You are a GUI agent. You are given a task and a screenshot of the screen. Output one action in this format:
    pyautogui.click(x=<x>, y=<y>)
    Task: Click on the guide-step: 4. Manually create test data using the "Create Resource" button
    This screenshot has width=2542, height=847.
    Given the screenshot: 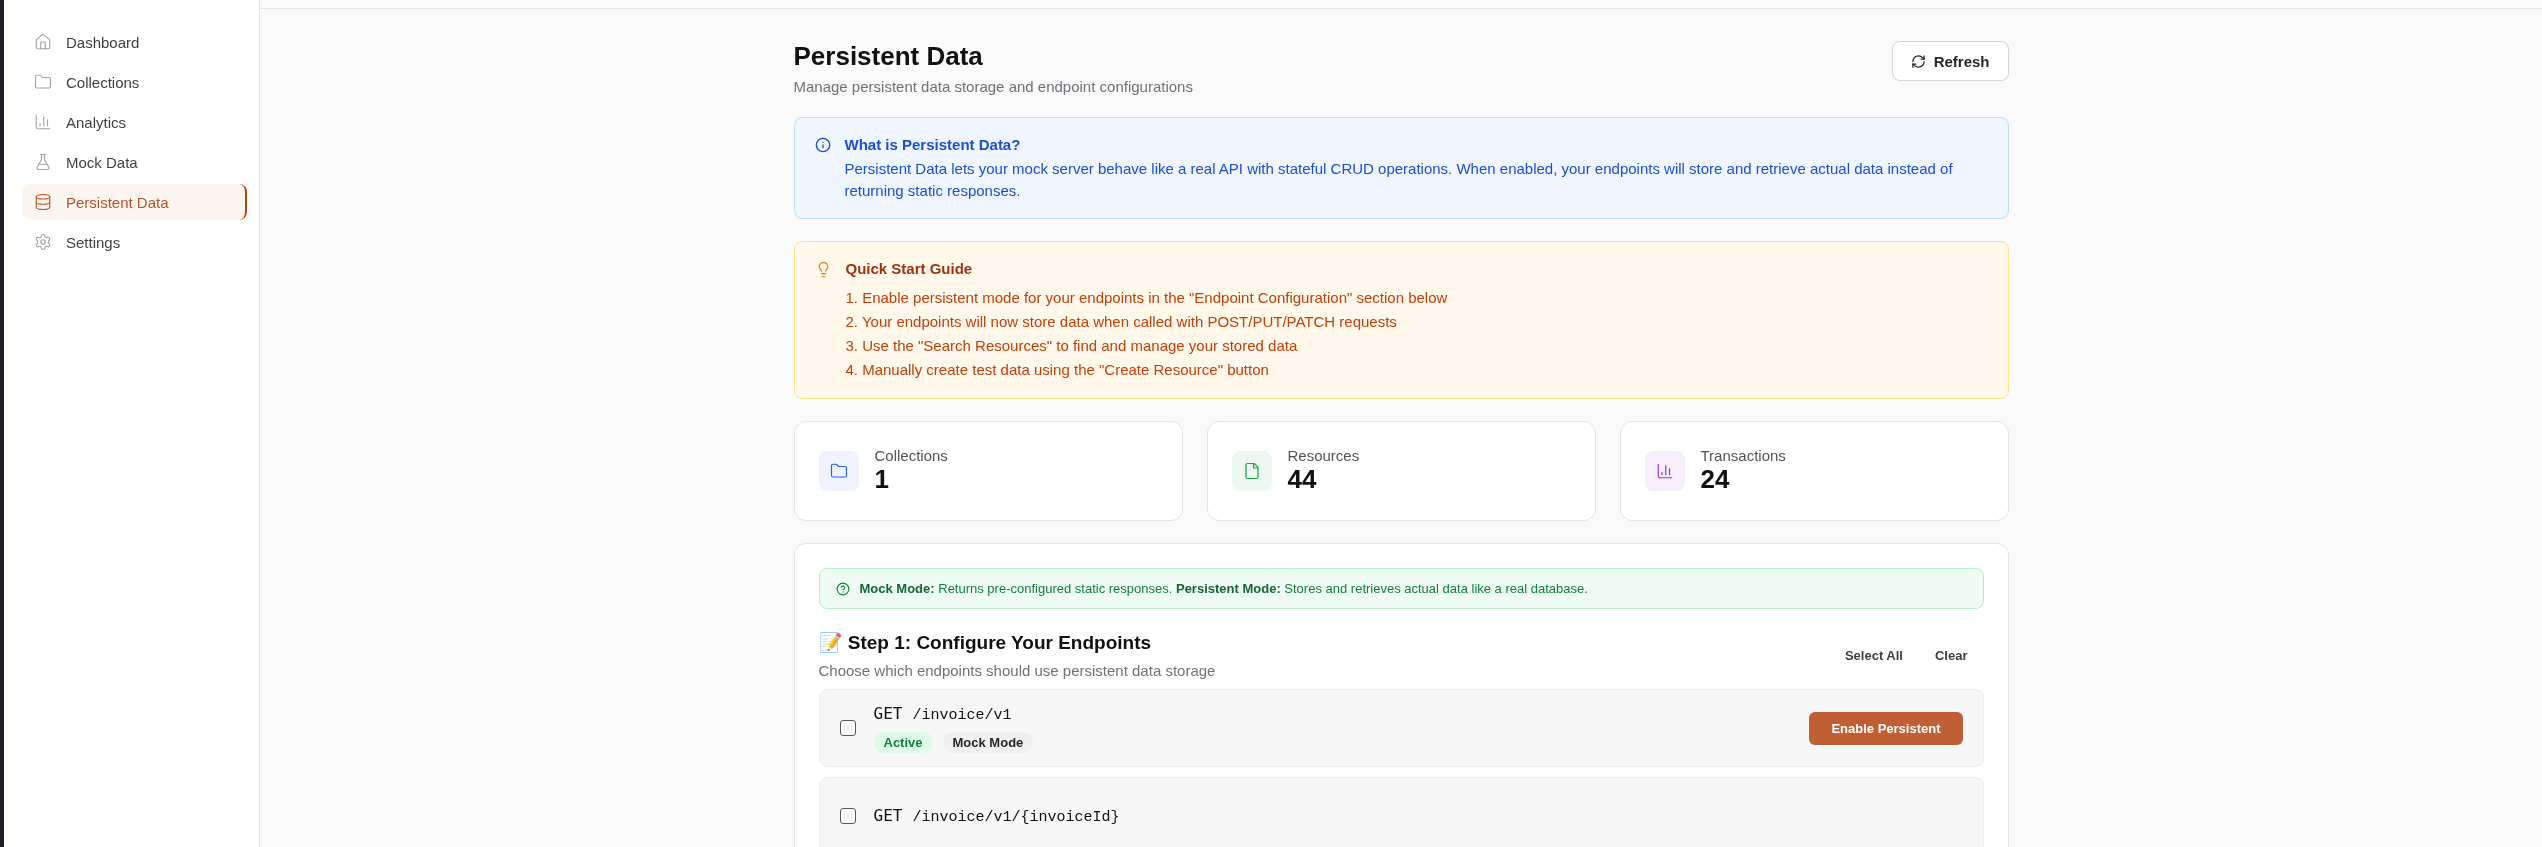 What is the action you would take?
    pyautogui.click(x=1146, y=370)
    